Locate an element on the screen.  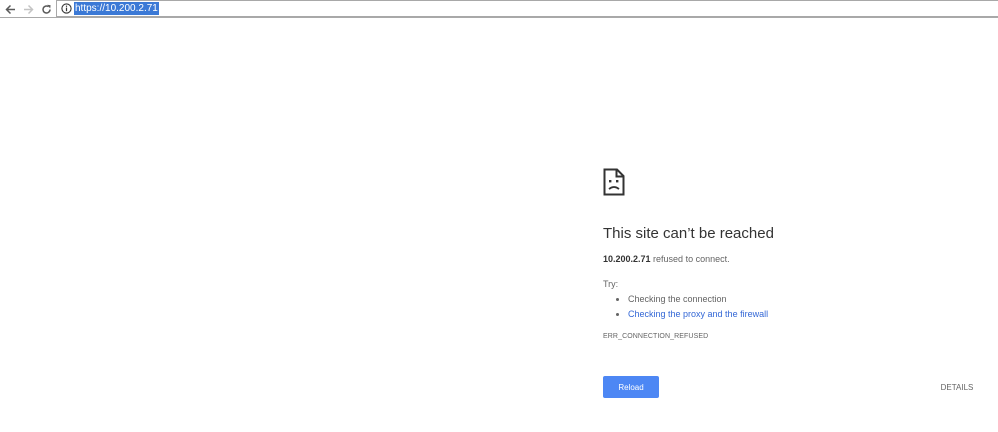
error-heading: This site can’t be reached is located at coordinates (688, 233).